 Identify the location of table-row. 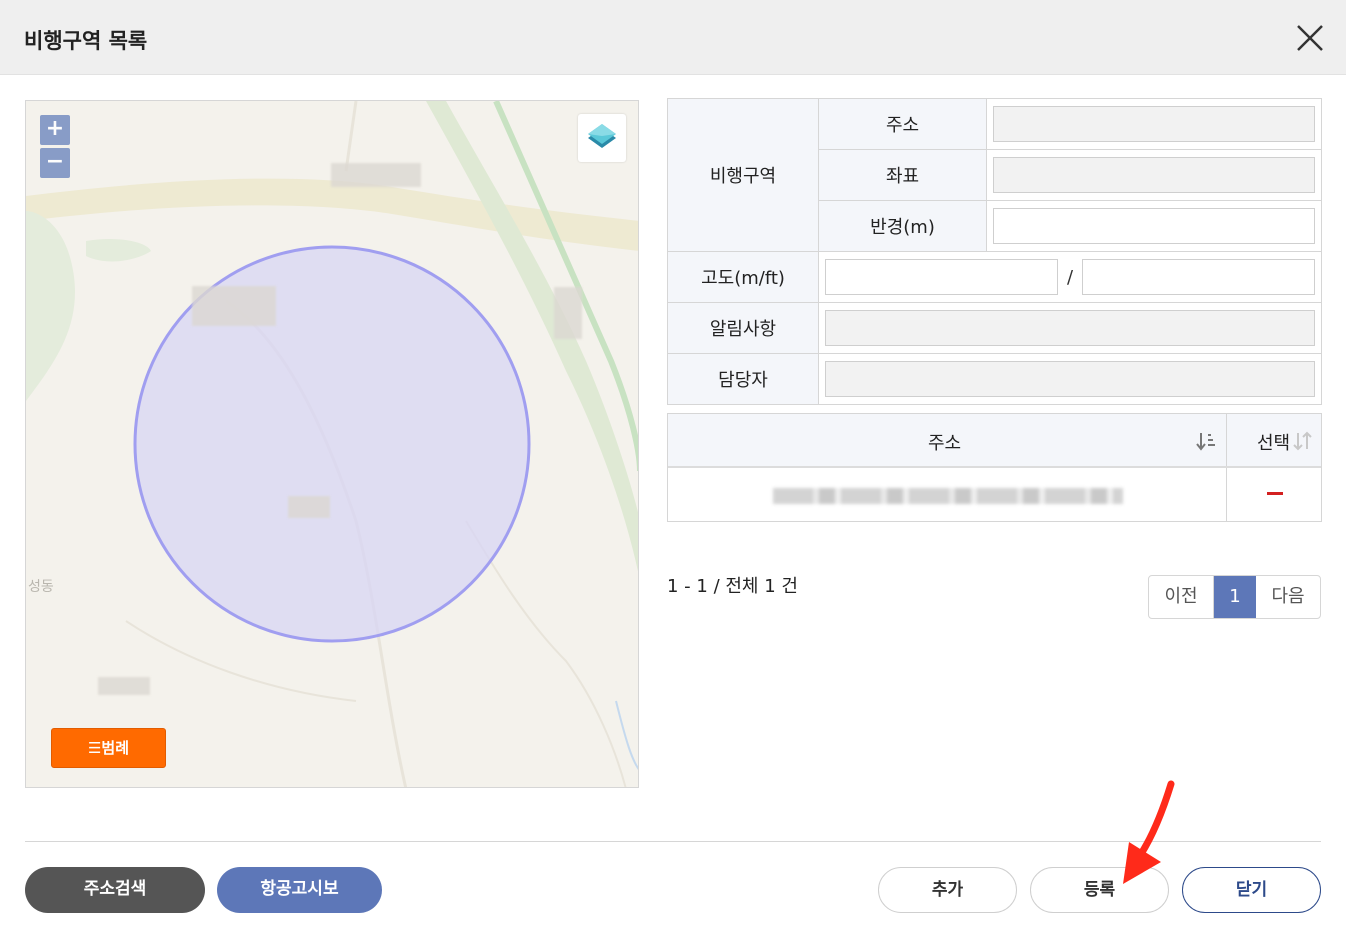
(994, 494).